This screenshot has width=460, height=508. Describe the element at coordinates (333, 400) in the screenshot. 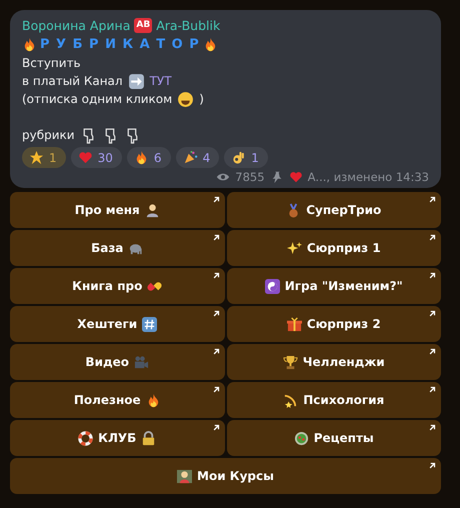

I see `inline-button: Психология` at that location.